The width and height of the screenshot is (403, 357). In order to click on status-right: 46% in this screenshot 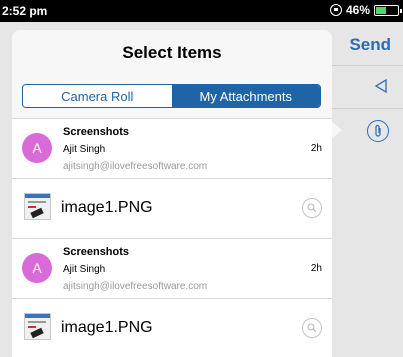, I will do `click(365, 10)`.